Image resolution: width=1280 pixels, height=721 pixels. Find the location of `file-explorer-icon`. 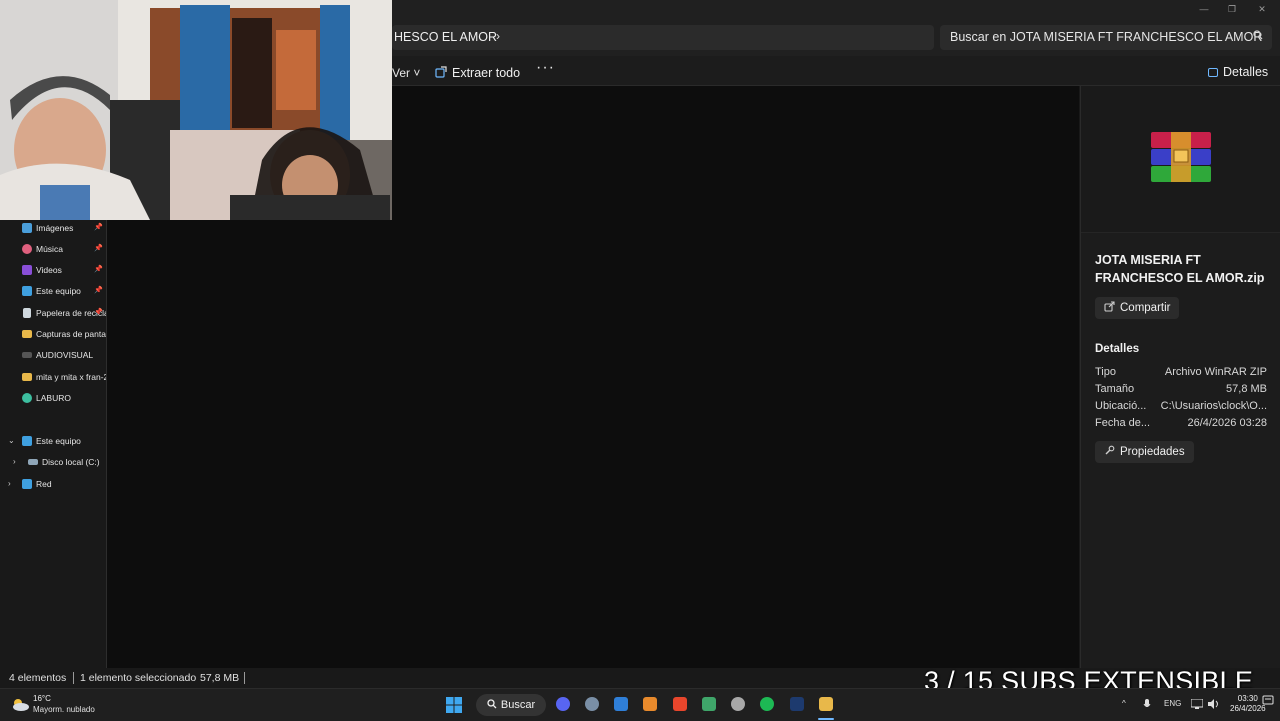

file-explorer-icon is located at coordinates (826, 704).